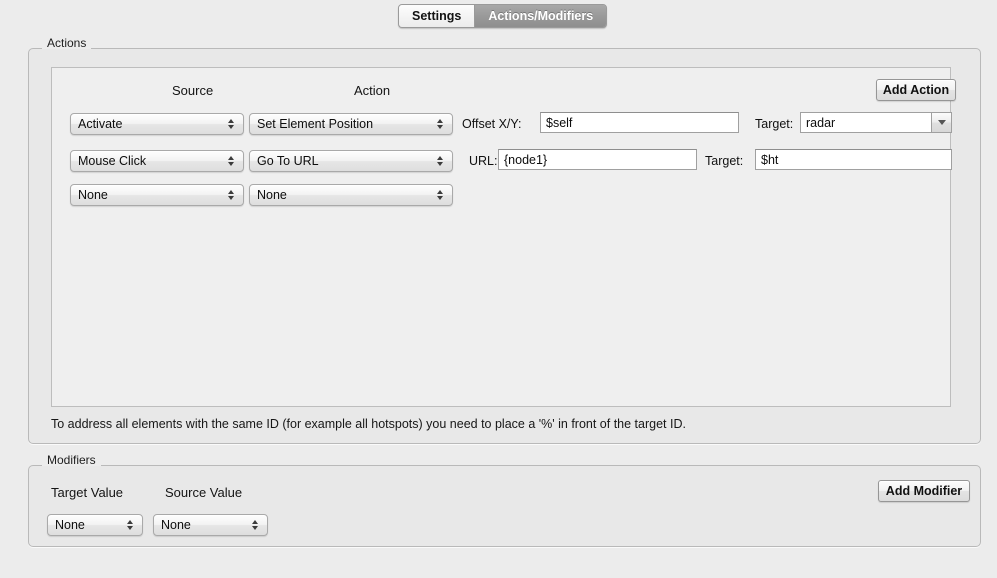  Describe the element at coordinates (941, 122) in the screenshot. I see `chevron-down-icon` at that location.